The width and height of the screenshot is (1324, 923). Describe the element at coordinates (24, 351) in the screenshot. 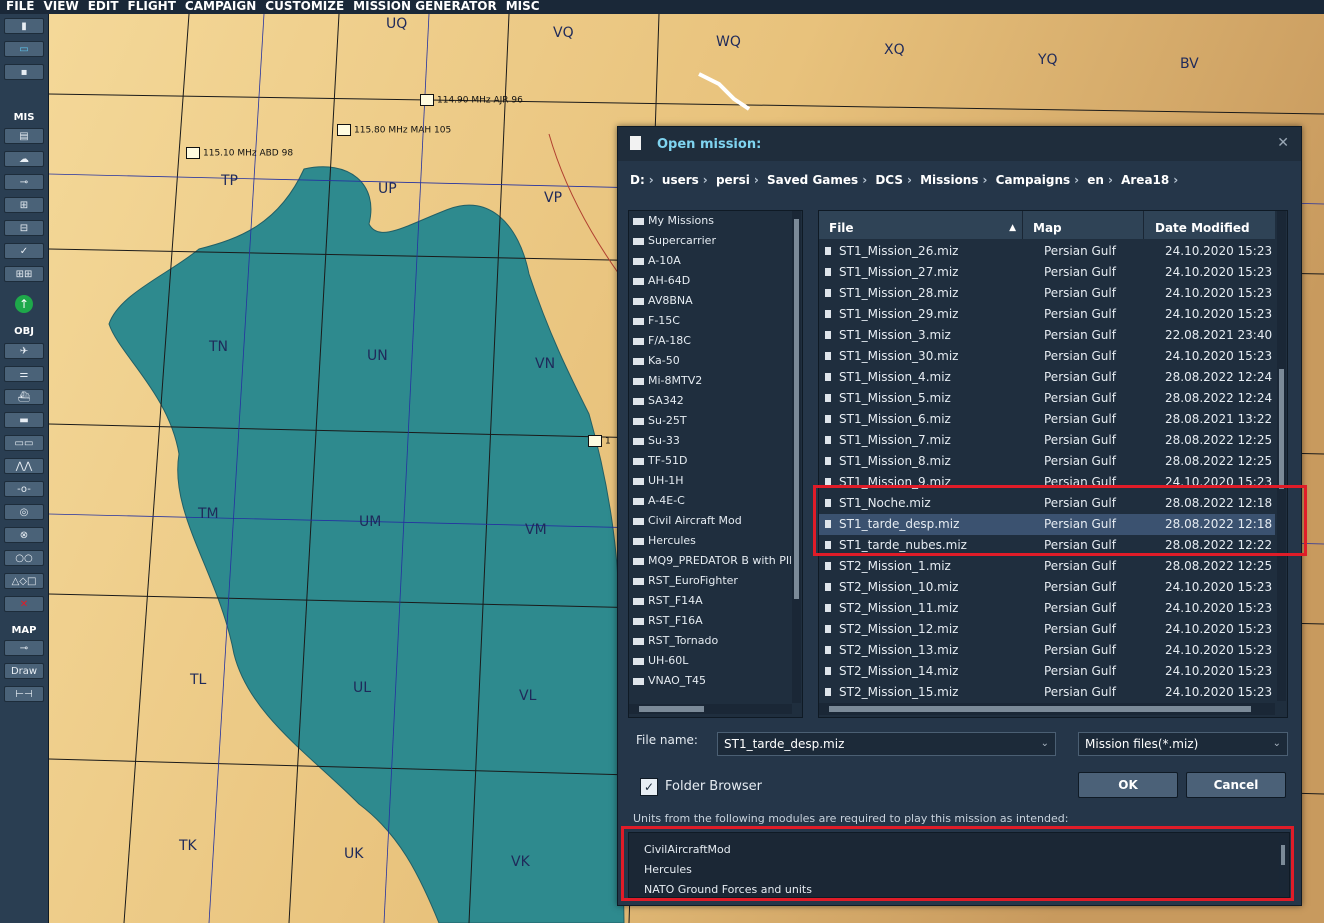

I see `add-aircraft-button: ✈` at that location.